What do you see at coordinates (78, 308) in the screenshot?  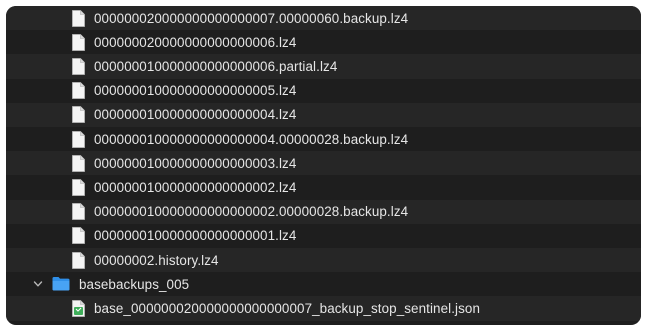 I see `json-file-icon` at bounding box center [78, 308].